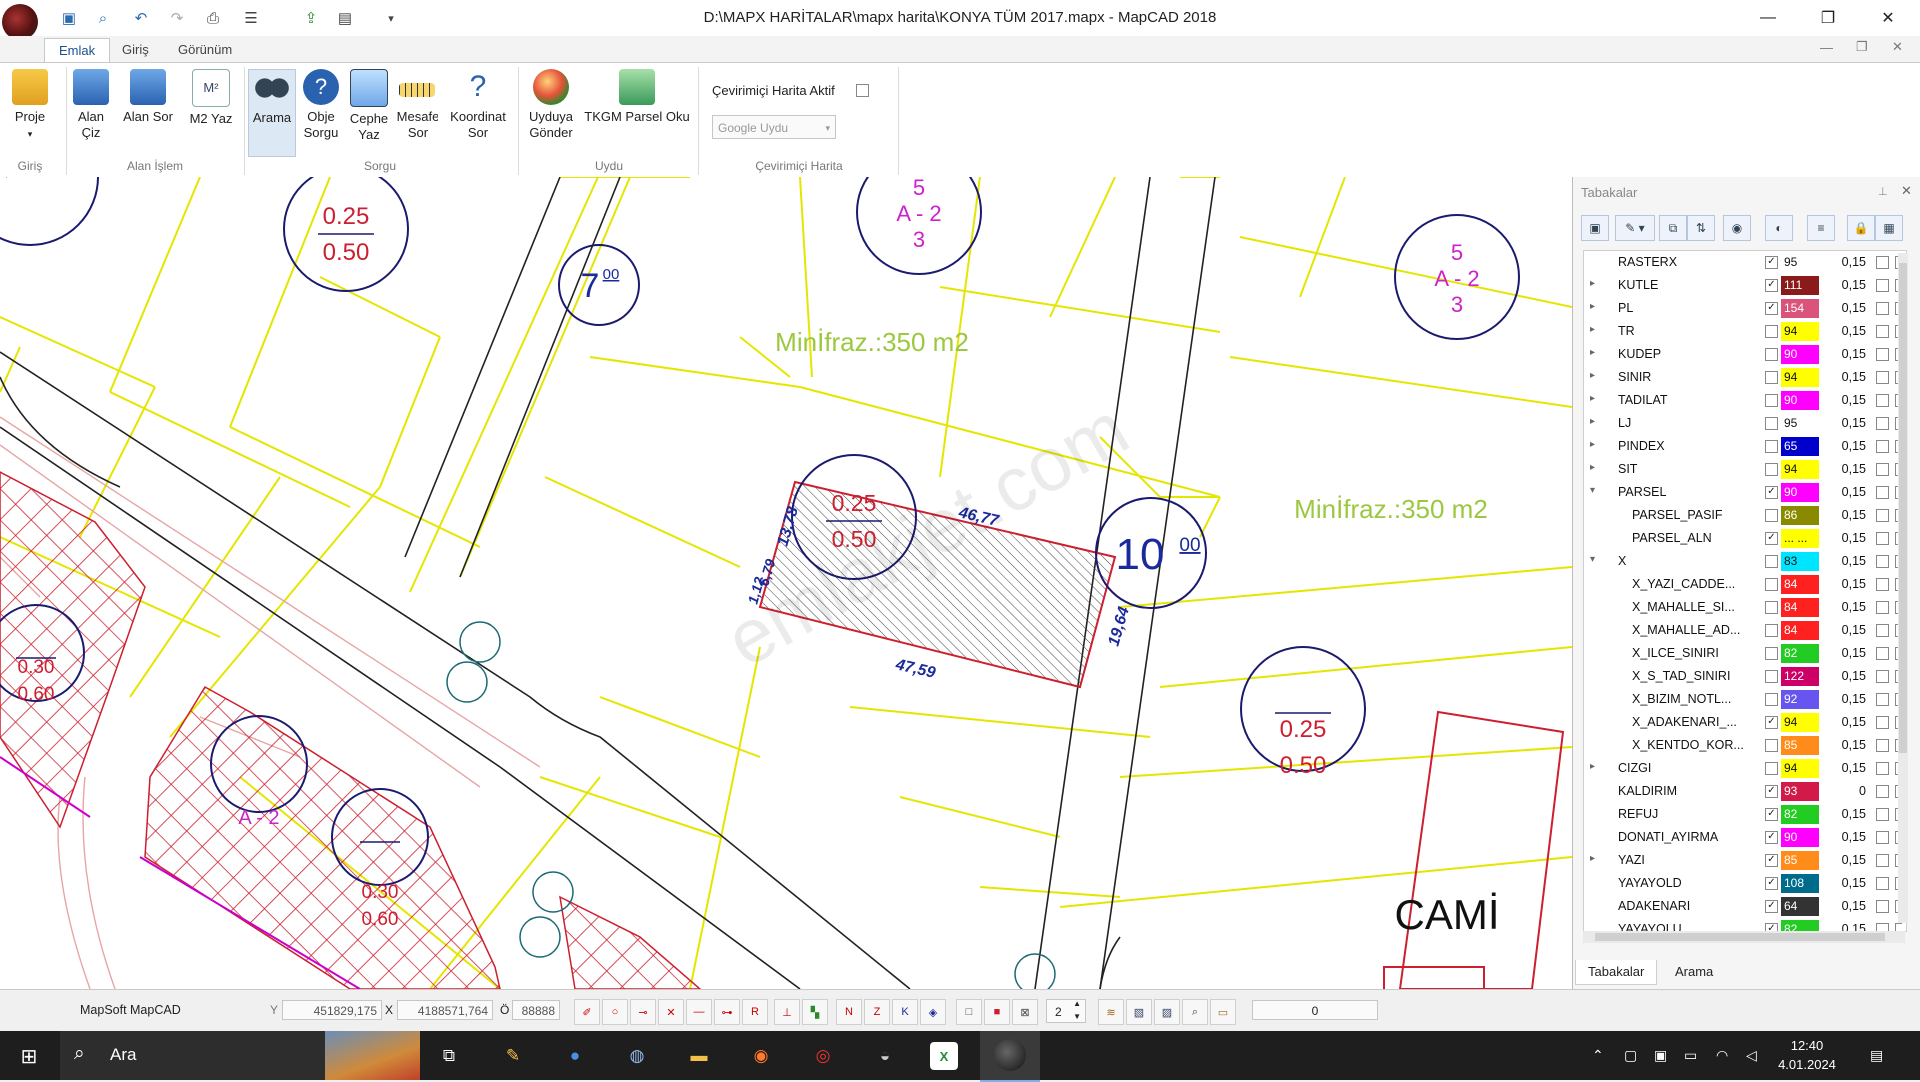 The width and height of the screenshot is (1920, 1082). What do you see at coordinates (205, 50) in the screenshot?
I see `tab-gorunum: Görünüm` at bounding box center [205, 50].